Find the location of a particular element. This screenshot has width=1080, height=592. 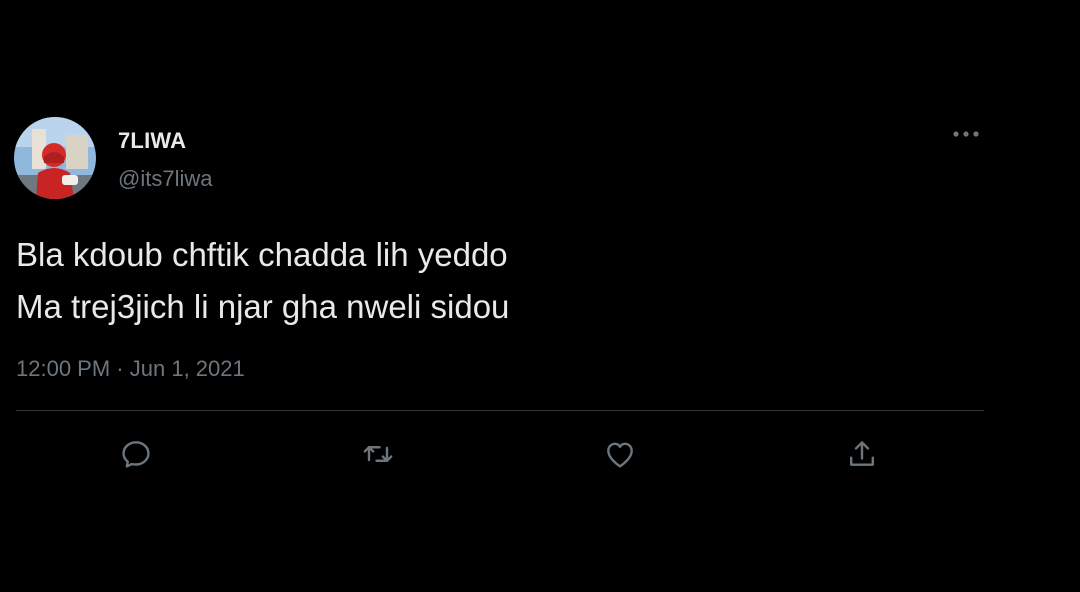

share-icon is located at coordinates (862, 453).